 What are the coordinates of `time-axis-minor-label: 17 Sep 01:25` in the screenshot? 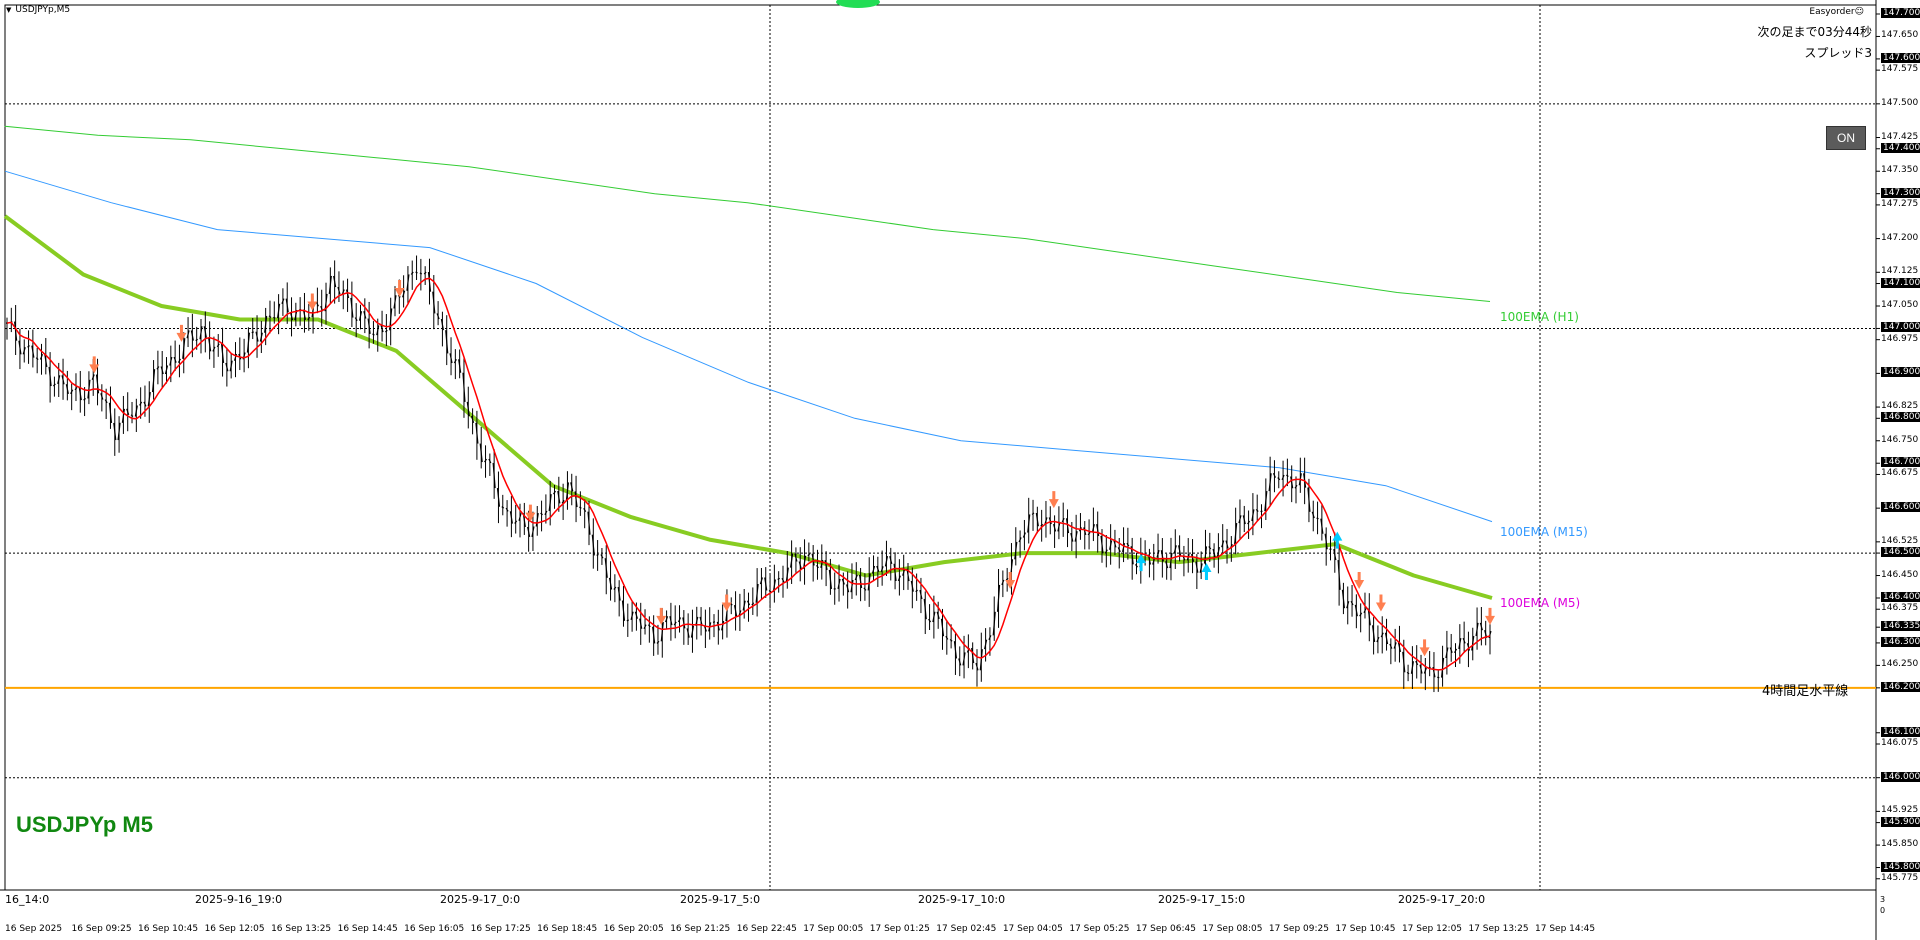 It's located at (899, 929).